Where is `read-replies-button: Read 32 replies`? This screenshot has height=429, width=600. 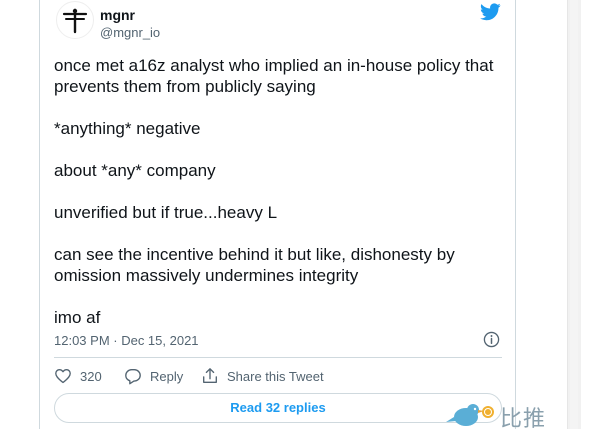 read-replies-button: Read 32 replies is located at coordinates (278, 408).